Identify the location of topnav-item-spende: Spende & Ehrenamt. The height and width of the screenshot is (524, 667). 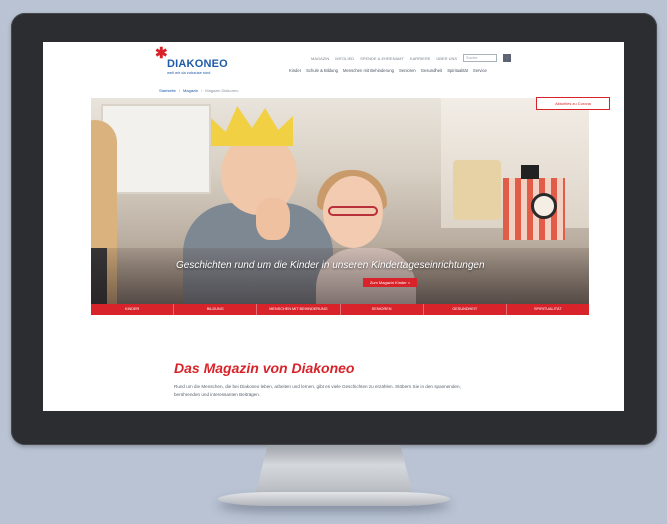
(382, 58).